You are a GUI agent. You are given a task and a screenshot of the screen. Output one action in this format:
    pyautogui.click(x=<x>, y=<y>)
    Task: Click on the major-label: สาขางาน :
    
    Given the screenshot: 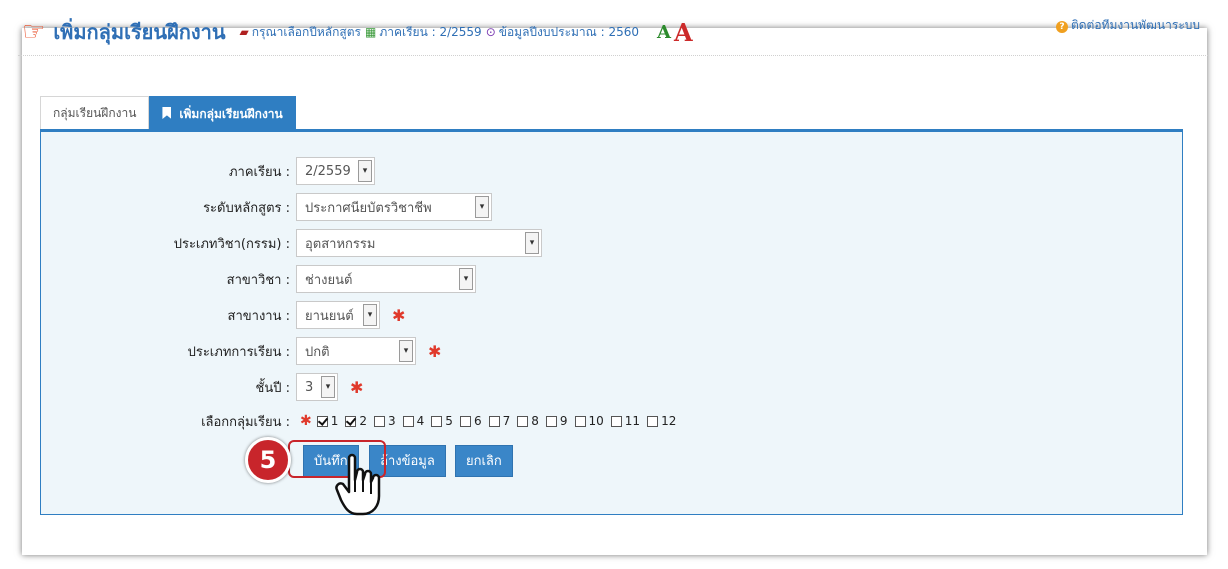 What is the action you would take?
    pyautogui.click(x=258, y=316)
    